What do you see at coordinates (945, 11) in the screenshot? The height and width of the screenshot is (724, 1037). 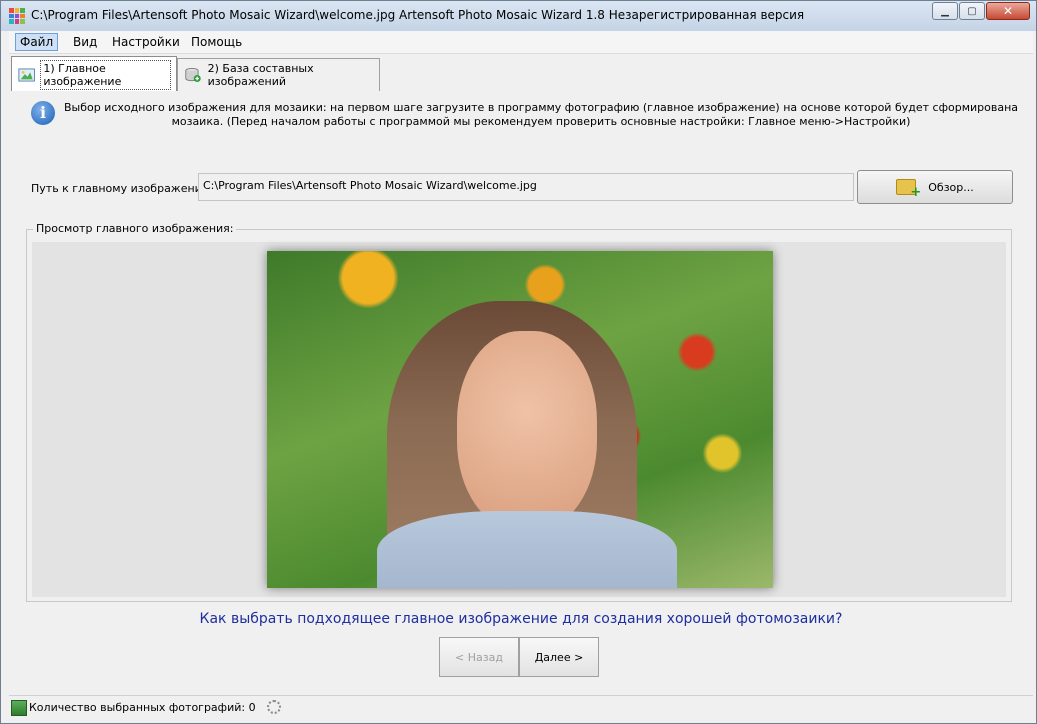 I see `minimize-button: ▁` at bounding box center [945, 11].